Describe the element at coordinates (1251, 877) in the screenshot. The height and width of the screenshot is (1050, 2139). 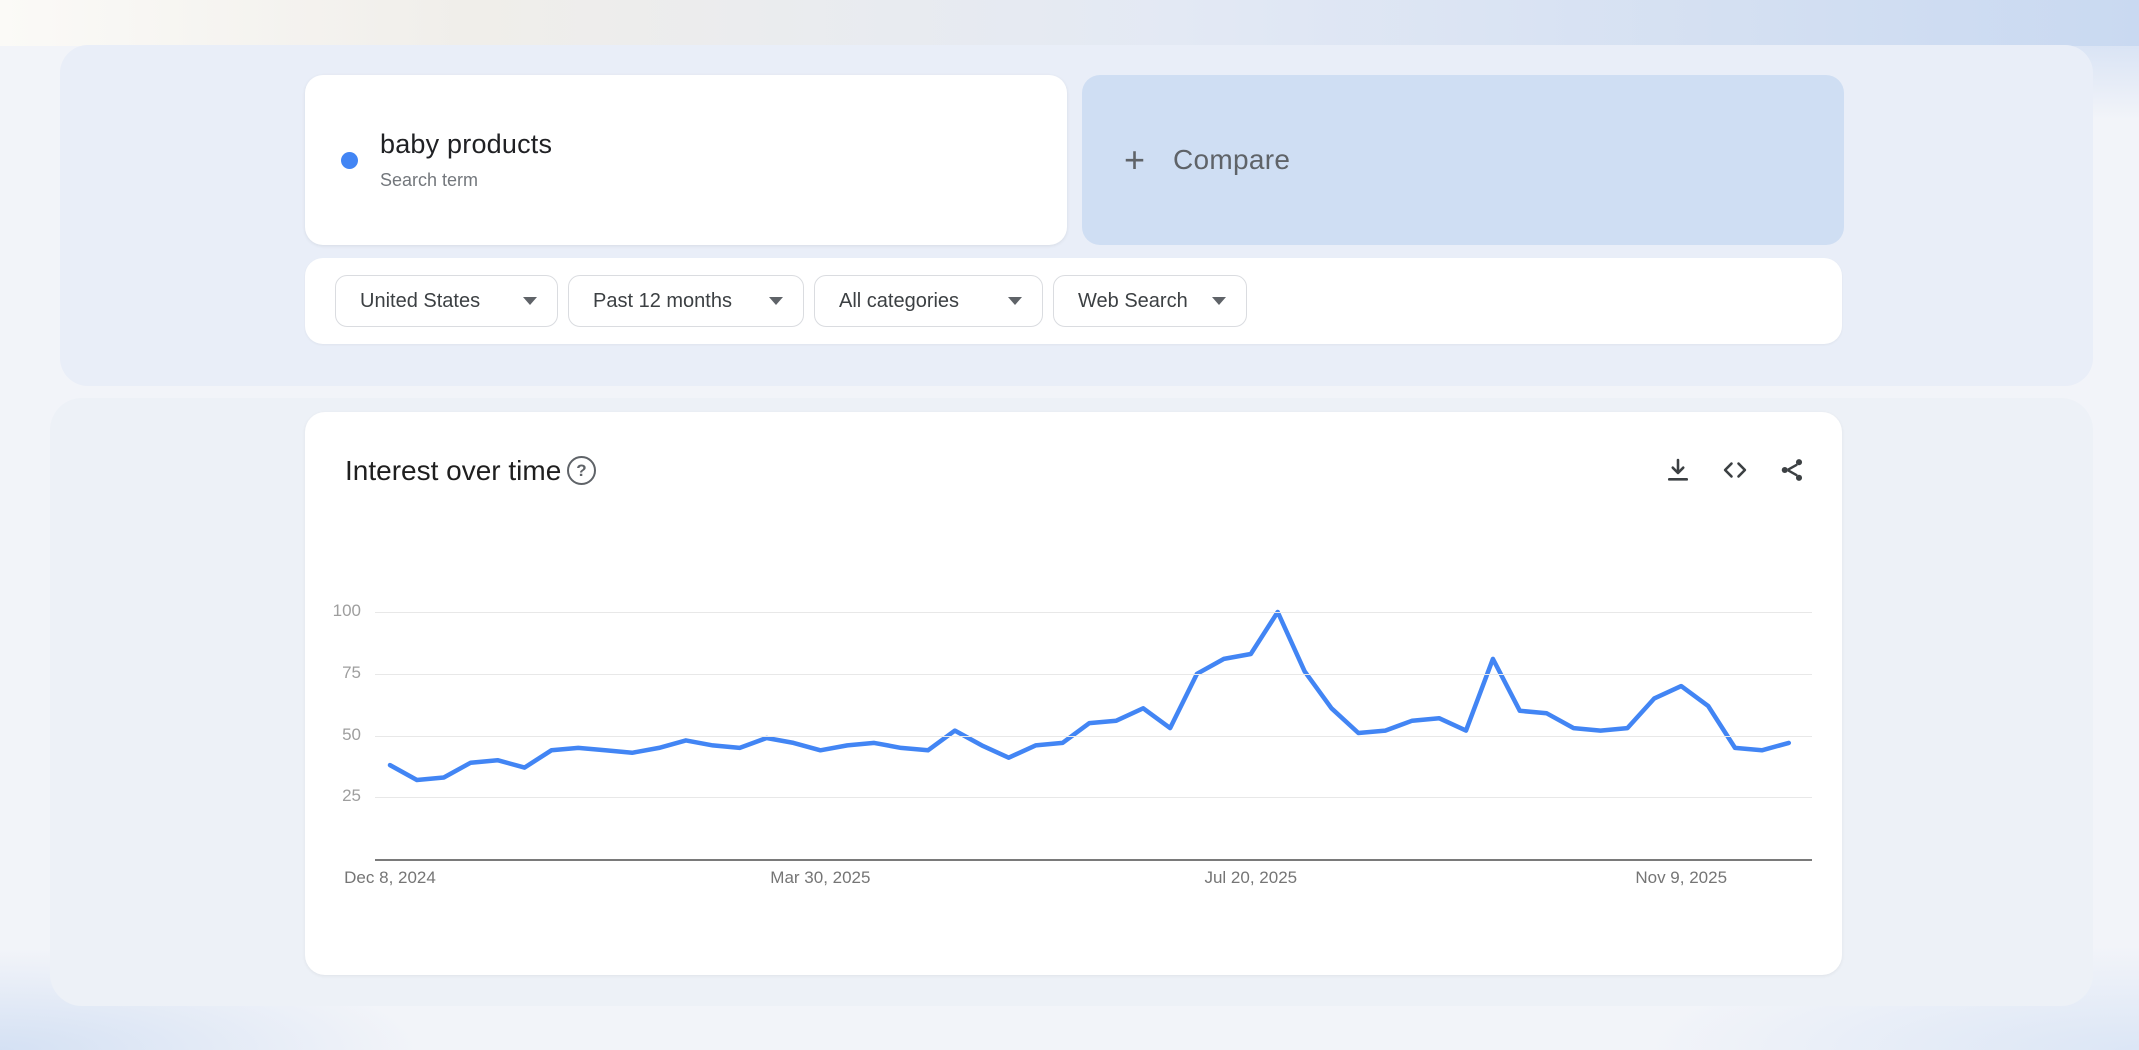
I see `x-axis-label: Jul 20, 2025` at that location.